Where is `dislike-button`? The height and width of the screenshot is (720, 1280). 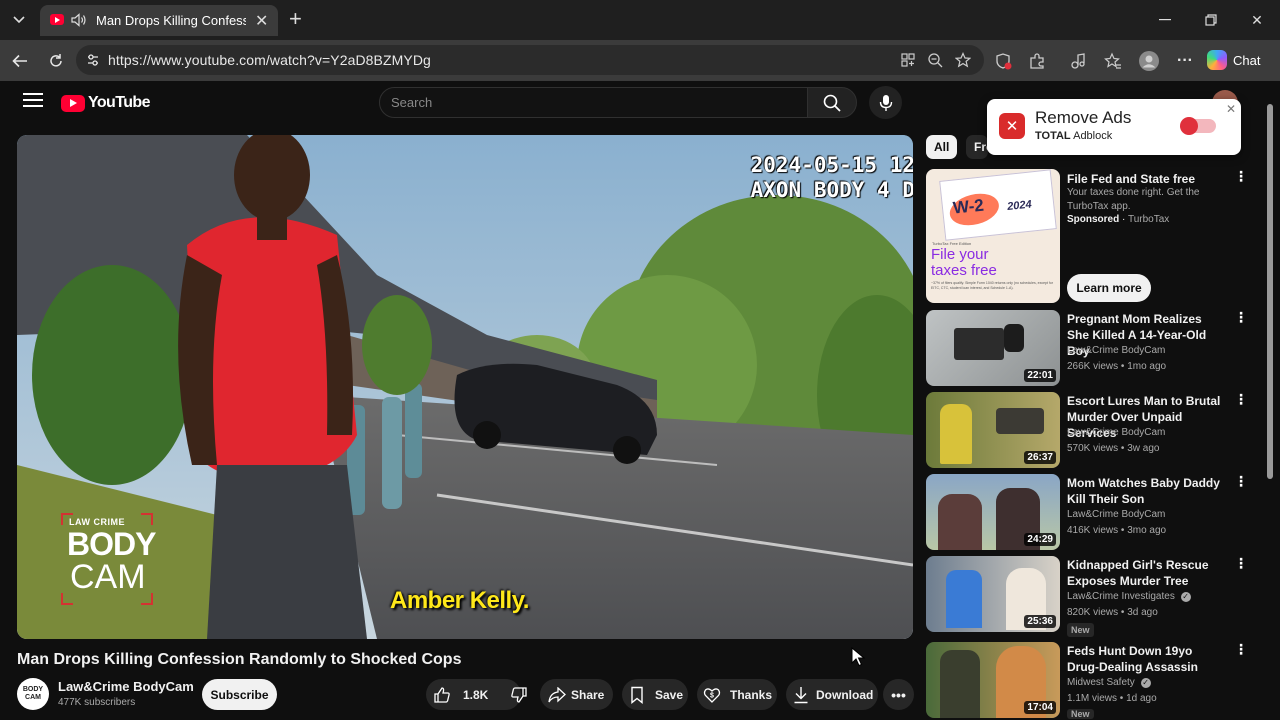 dislike-button is located at coordinates (519, 695).